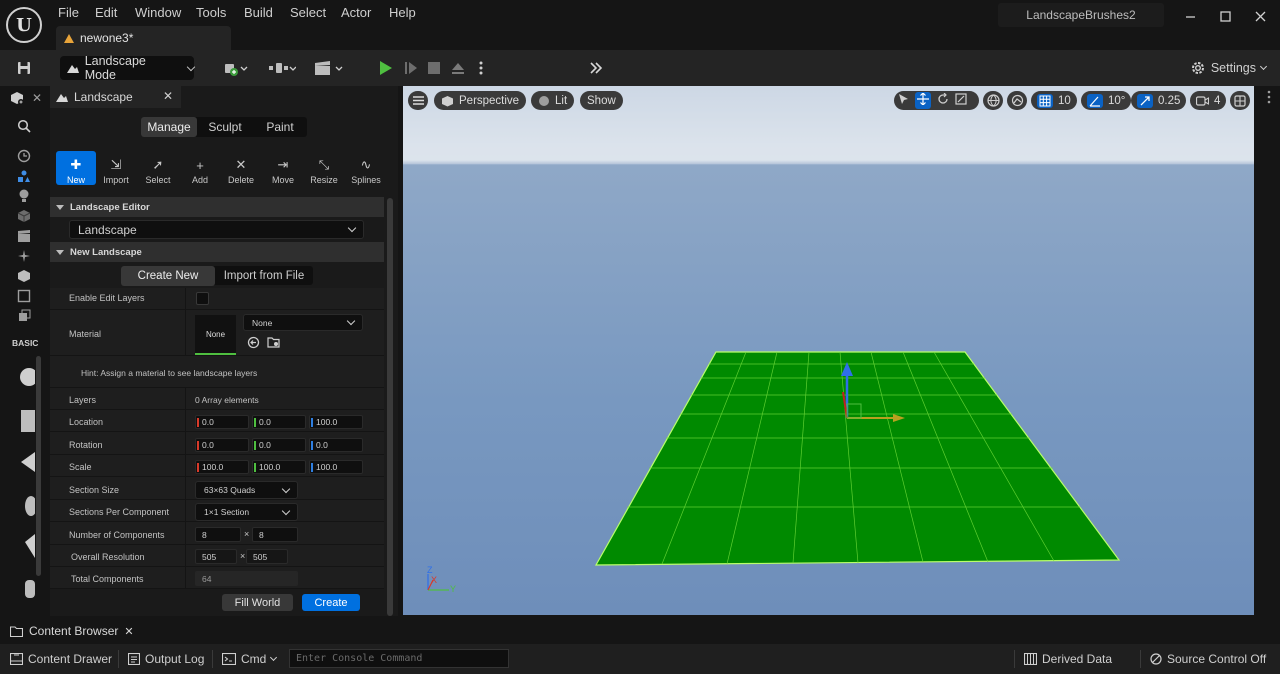 The width and height of the screenshot is (1280, 674). I want to click on recent-icon, so click(24, 156).